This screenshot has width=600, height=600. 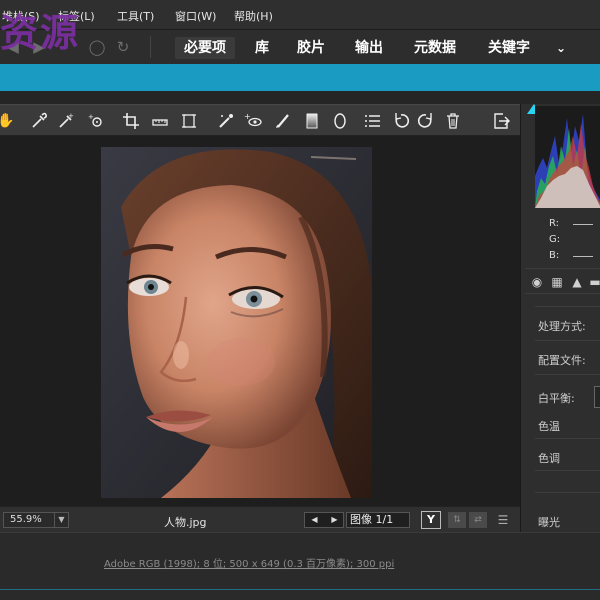 What do you see at coordinates (567, 438) in the screenshot?
I see `temperature-slider` at bounding box center [567, 438].